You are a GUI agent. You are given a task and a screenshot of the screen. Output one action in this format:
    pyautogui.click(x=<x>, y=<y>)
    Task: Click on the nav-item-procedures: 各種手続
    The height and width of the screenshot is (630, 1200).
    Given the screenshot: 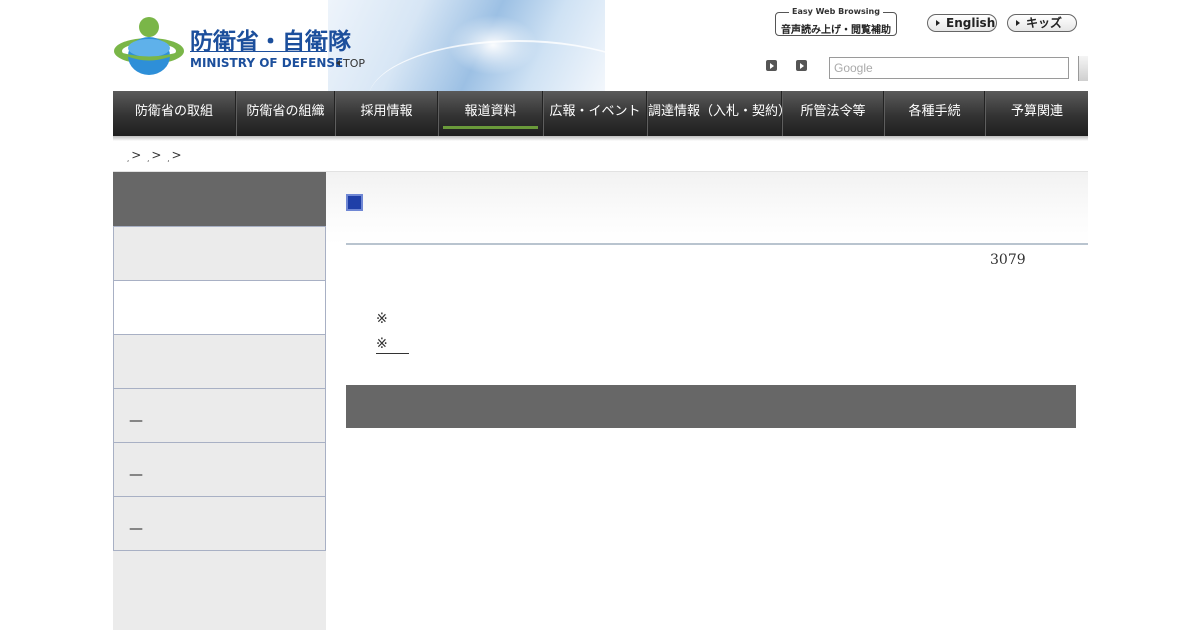 What is the action you would take?
    pyautogui.click(x=934, y=113)
    